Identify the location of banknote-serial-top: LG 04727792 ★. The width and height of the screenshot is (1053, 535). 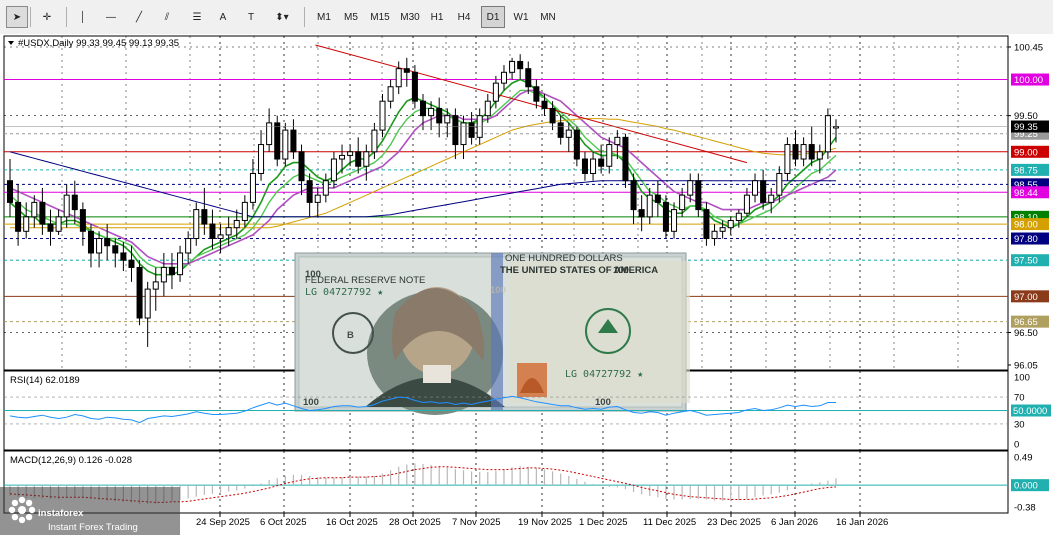
(344, 292).